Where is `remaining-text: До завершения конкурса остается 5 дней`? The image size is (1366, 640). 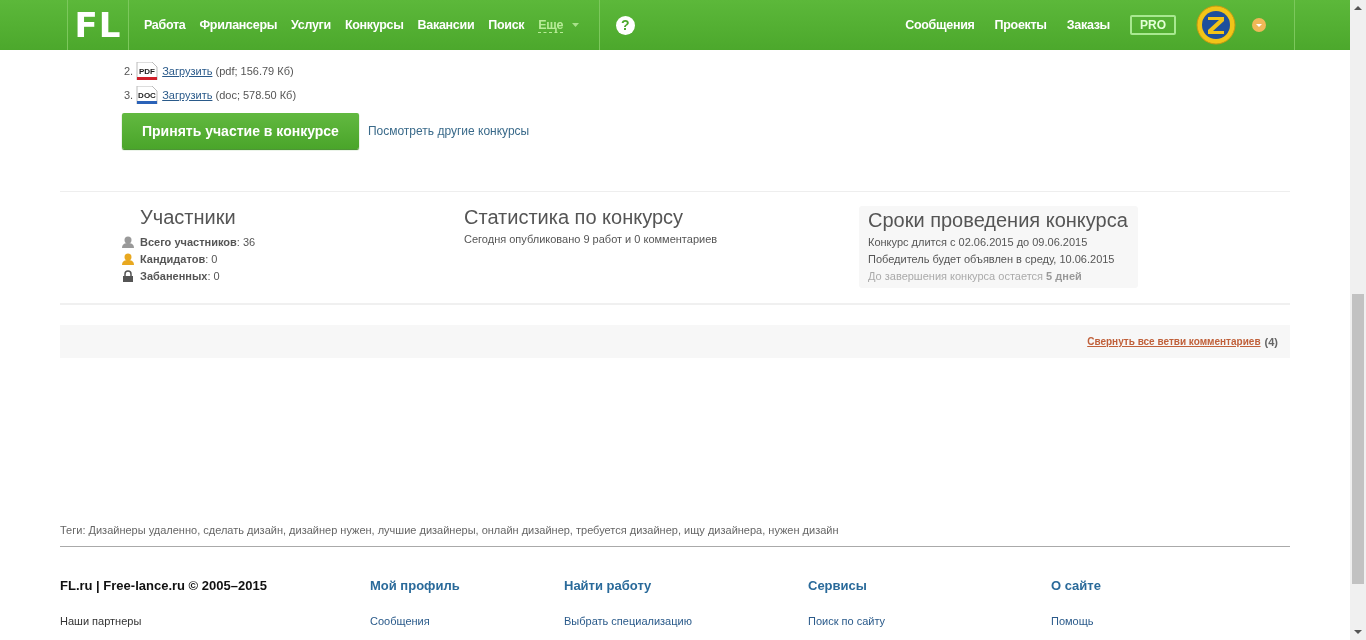
remaining-text: До завершения конкурса остается 5 дней is located at coordinates (975, 276).